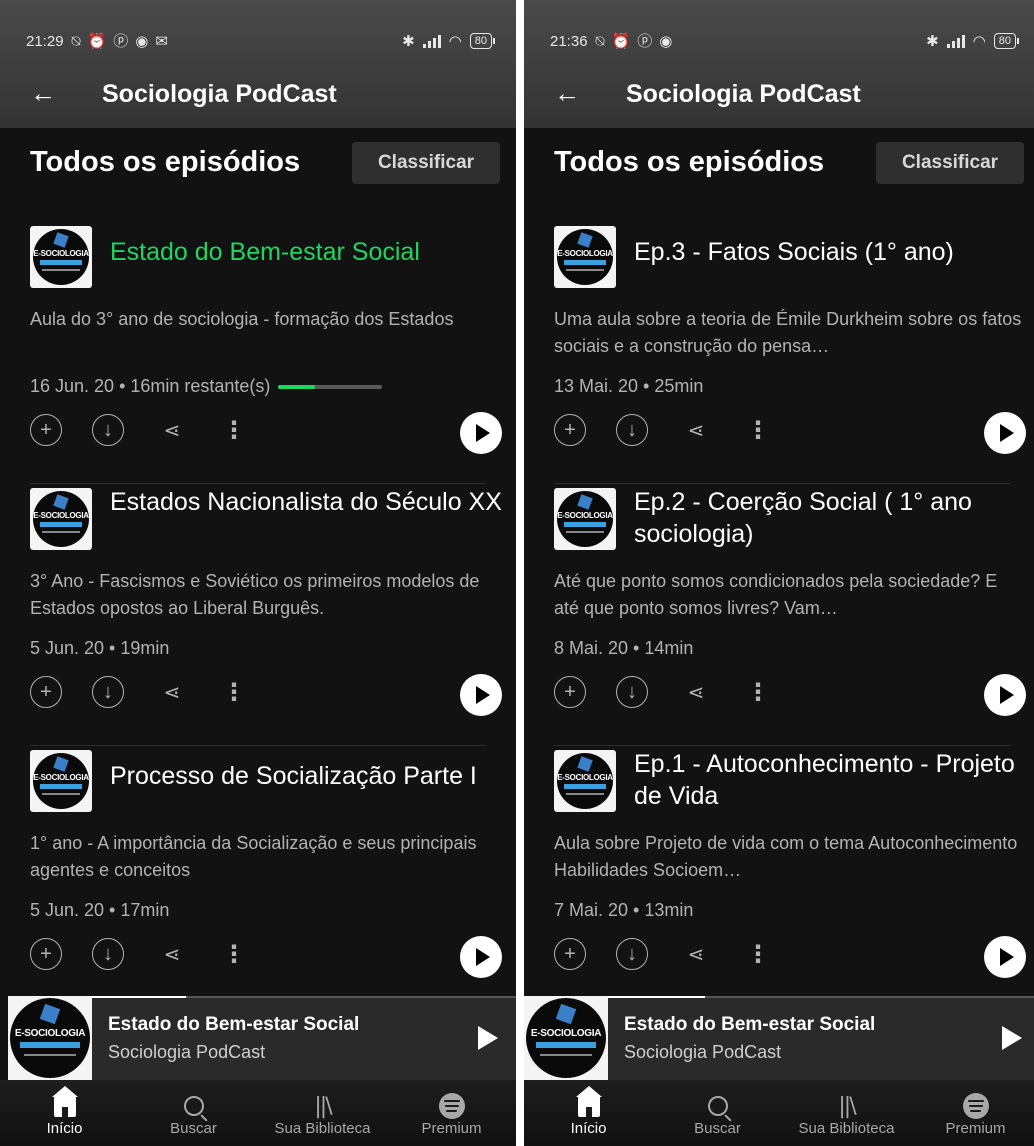 The height and width of the screenshot is (1146, 1034). What do you see at coordinates (193, 1128) in the screenshot?
I see `nav-label: Buscar` at bounding box center [193, 1128].